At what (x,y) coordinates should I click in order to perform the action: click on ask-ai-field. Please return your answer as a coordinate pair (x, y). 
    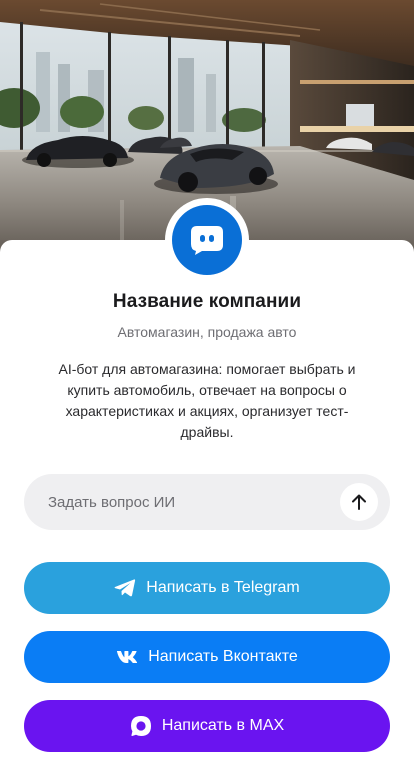
    Looking at the image, I should click on (207, 502).